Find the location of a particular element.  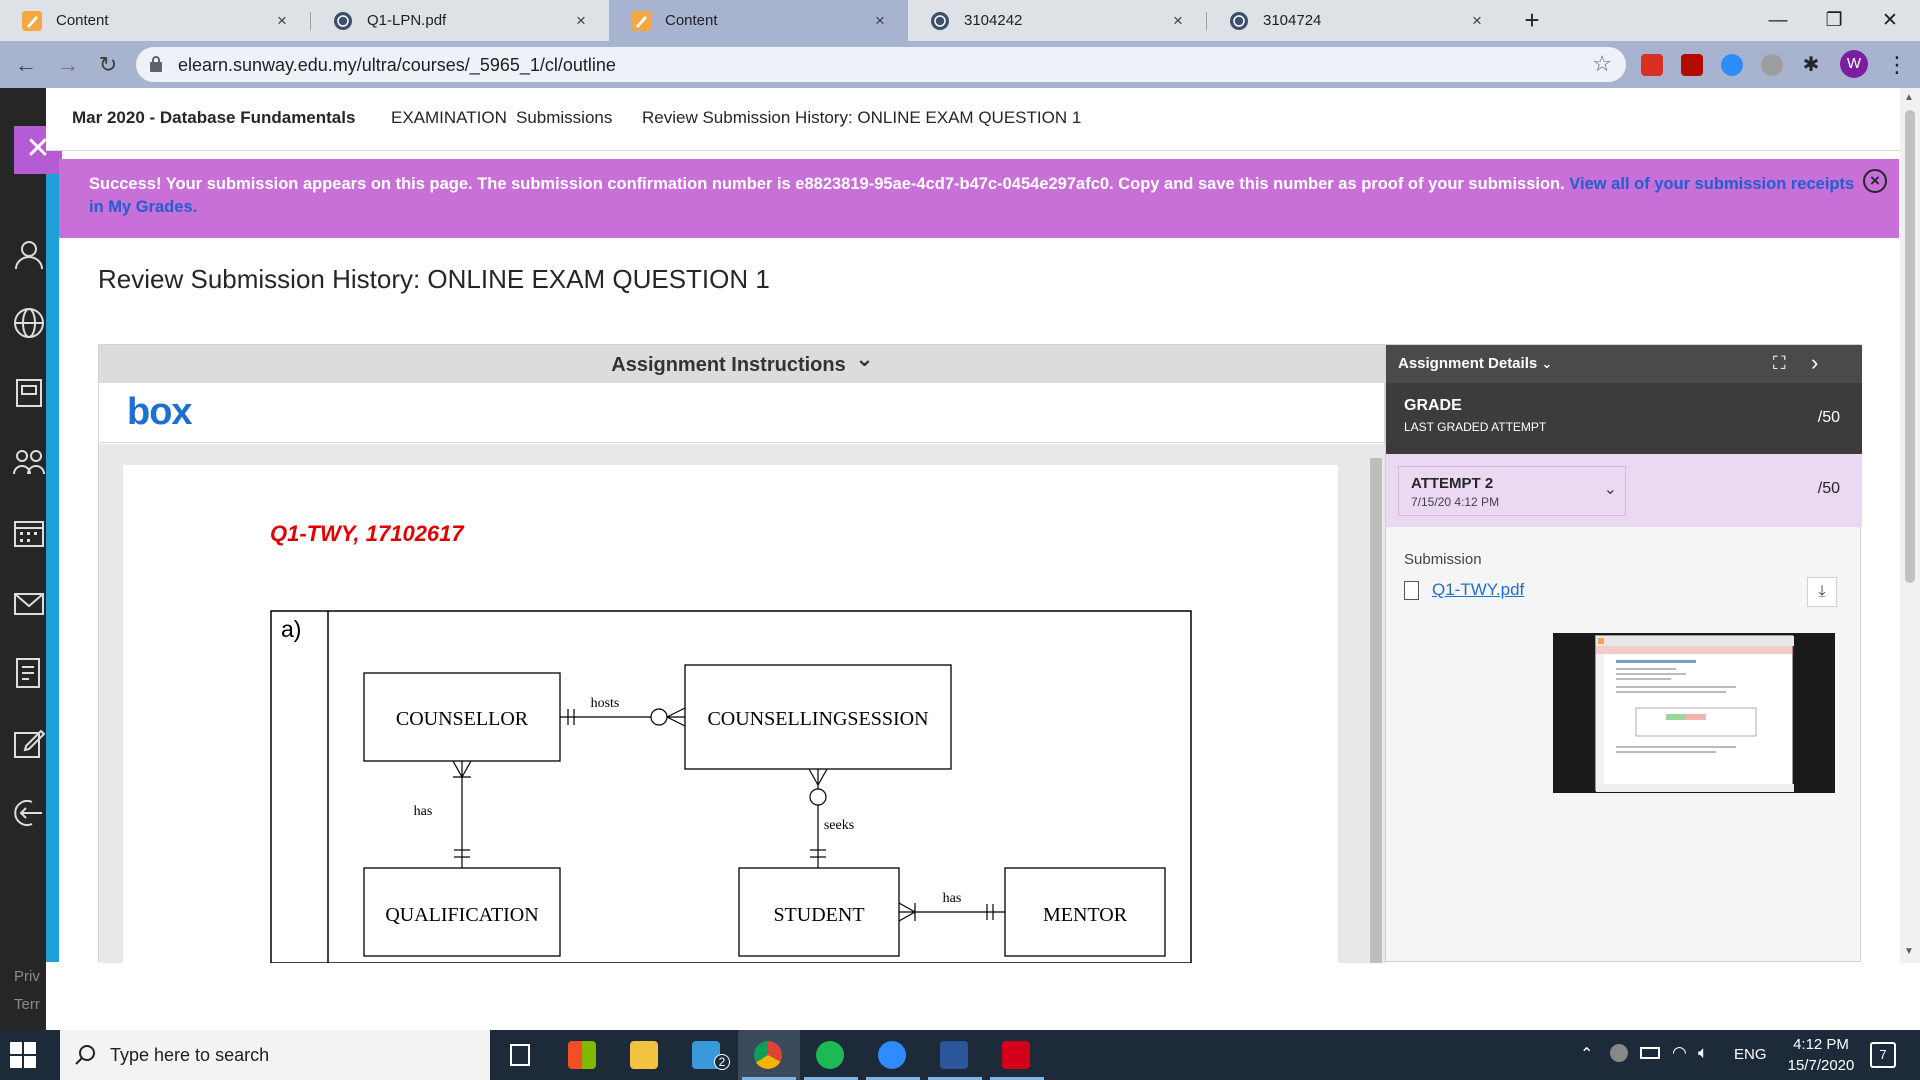

word-app is located at coordinates (955, 1055).